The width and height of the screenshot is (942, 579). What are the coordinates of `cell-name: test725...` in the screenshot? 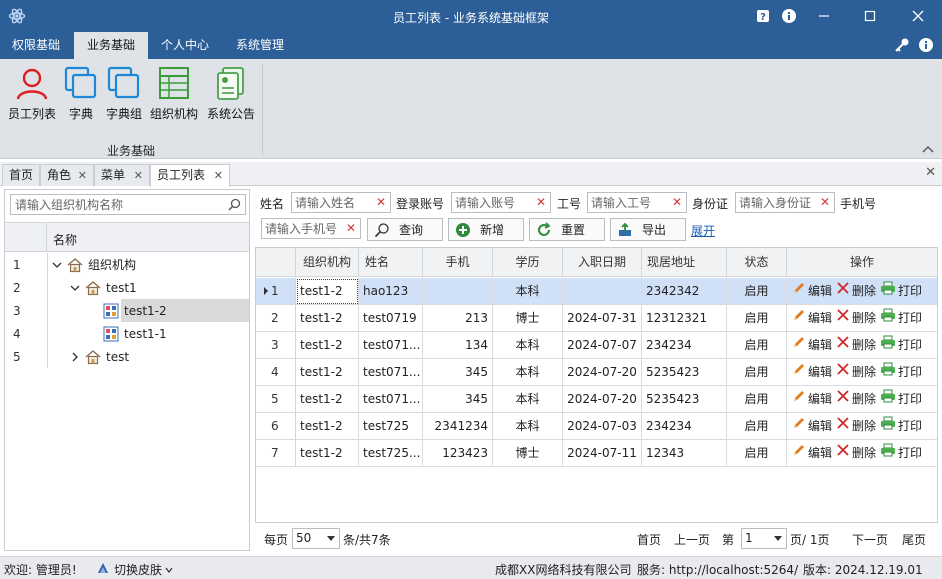 It's located at (391, 453).